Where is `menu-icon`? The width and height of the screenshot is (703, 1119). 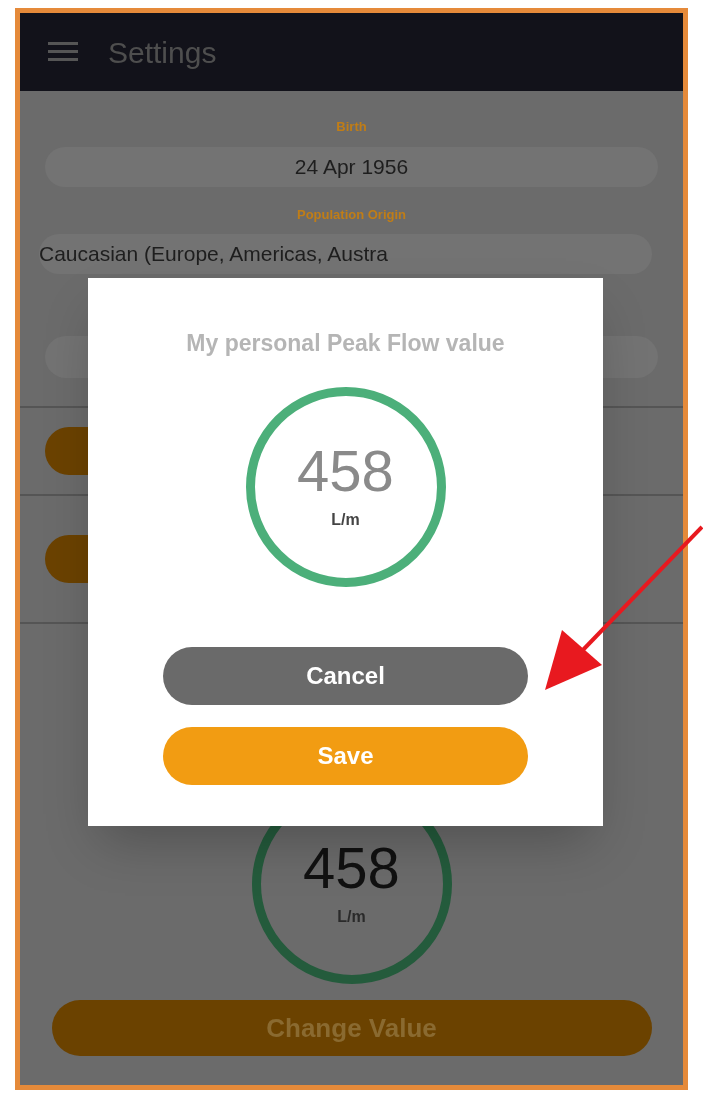 menu-icon is located at coordinates (63, 52).